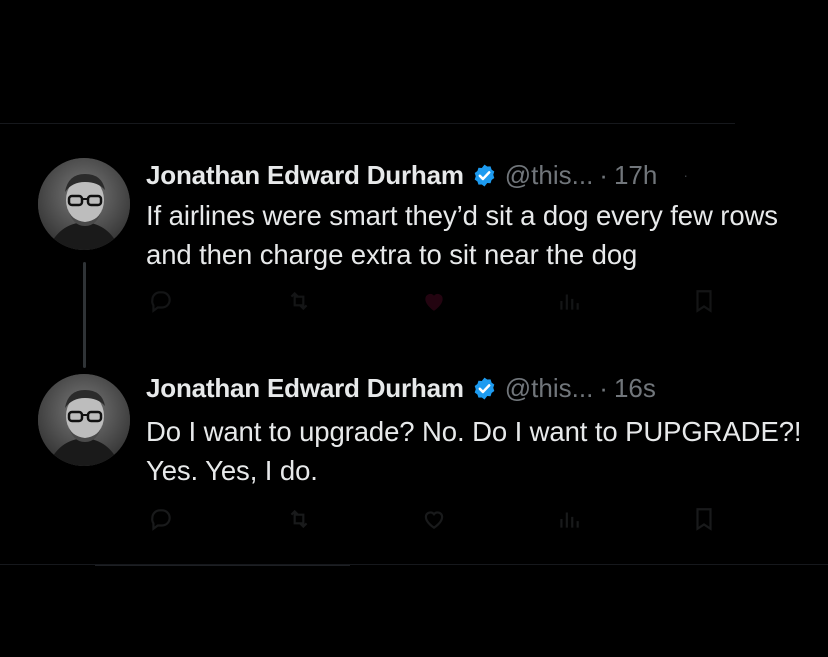 Image resolution: width=828 pixels, height=657 pixels. I want to click on timestamp: 17h, so click(635, 175).